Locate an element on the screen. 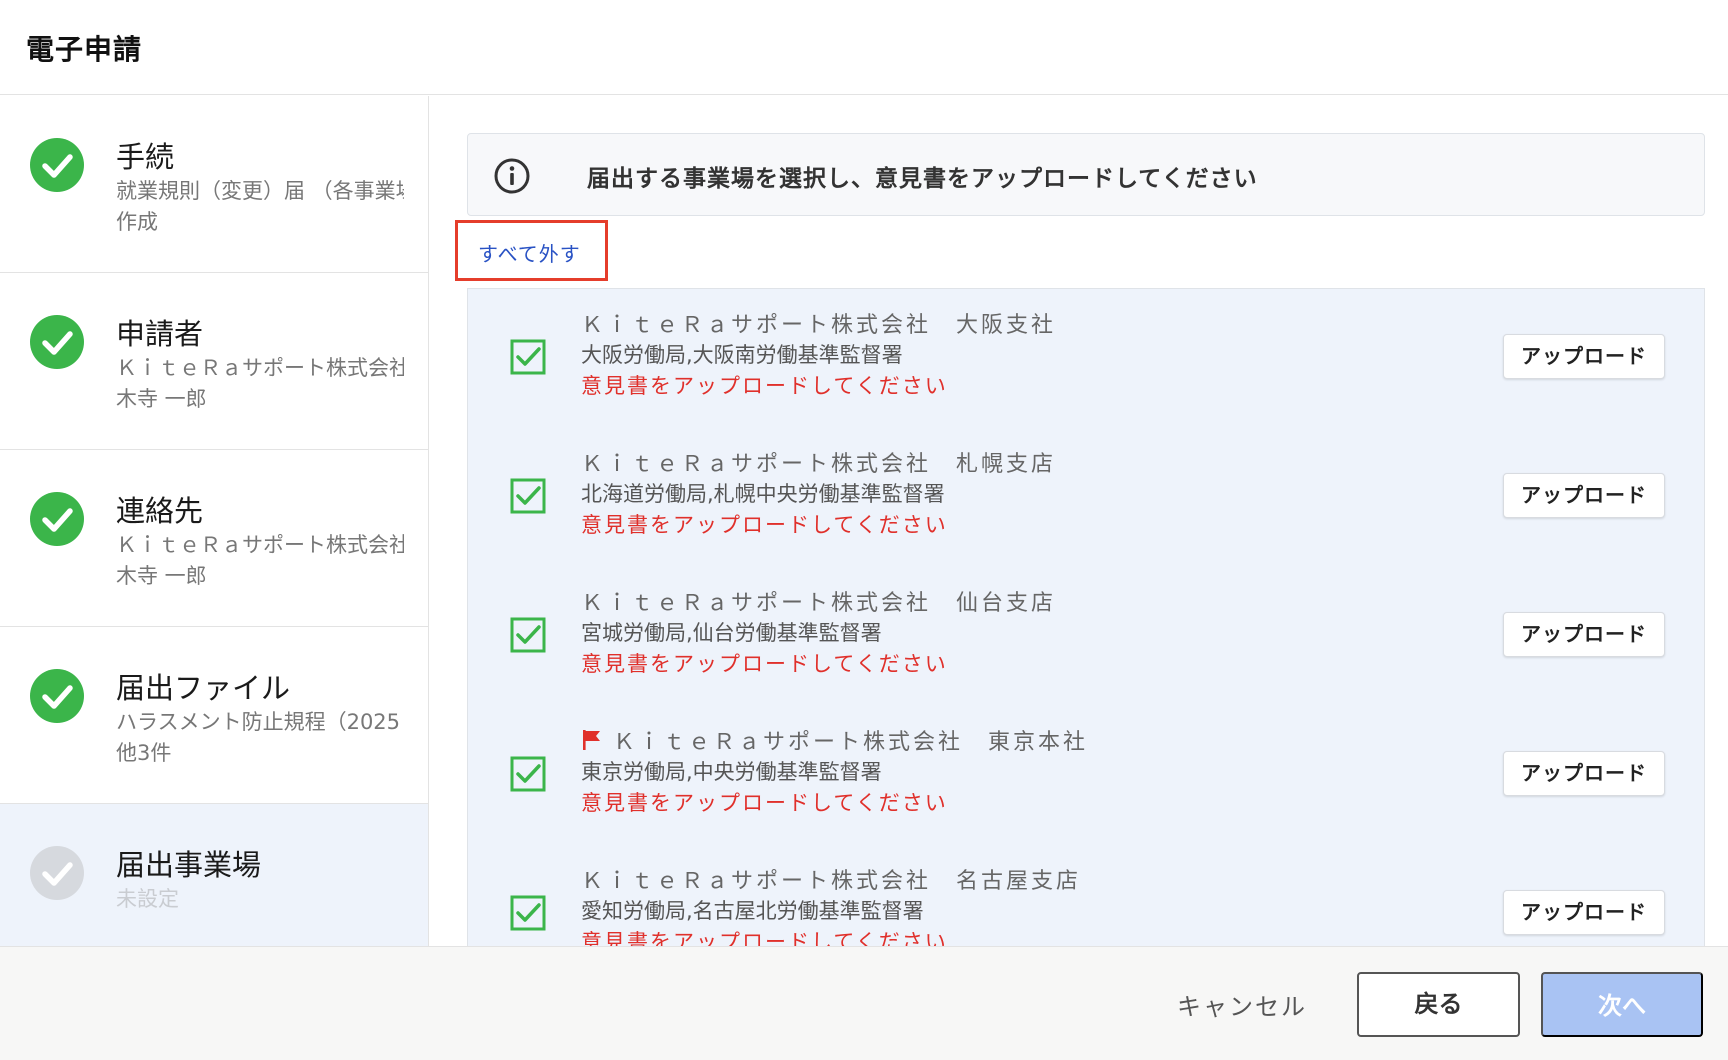  step-summary: 就業規則（変更）届 （各事業場 作成 is located at coordinates (260, 206).